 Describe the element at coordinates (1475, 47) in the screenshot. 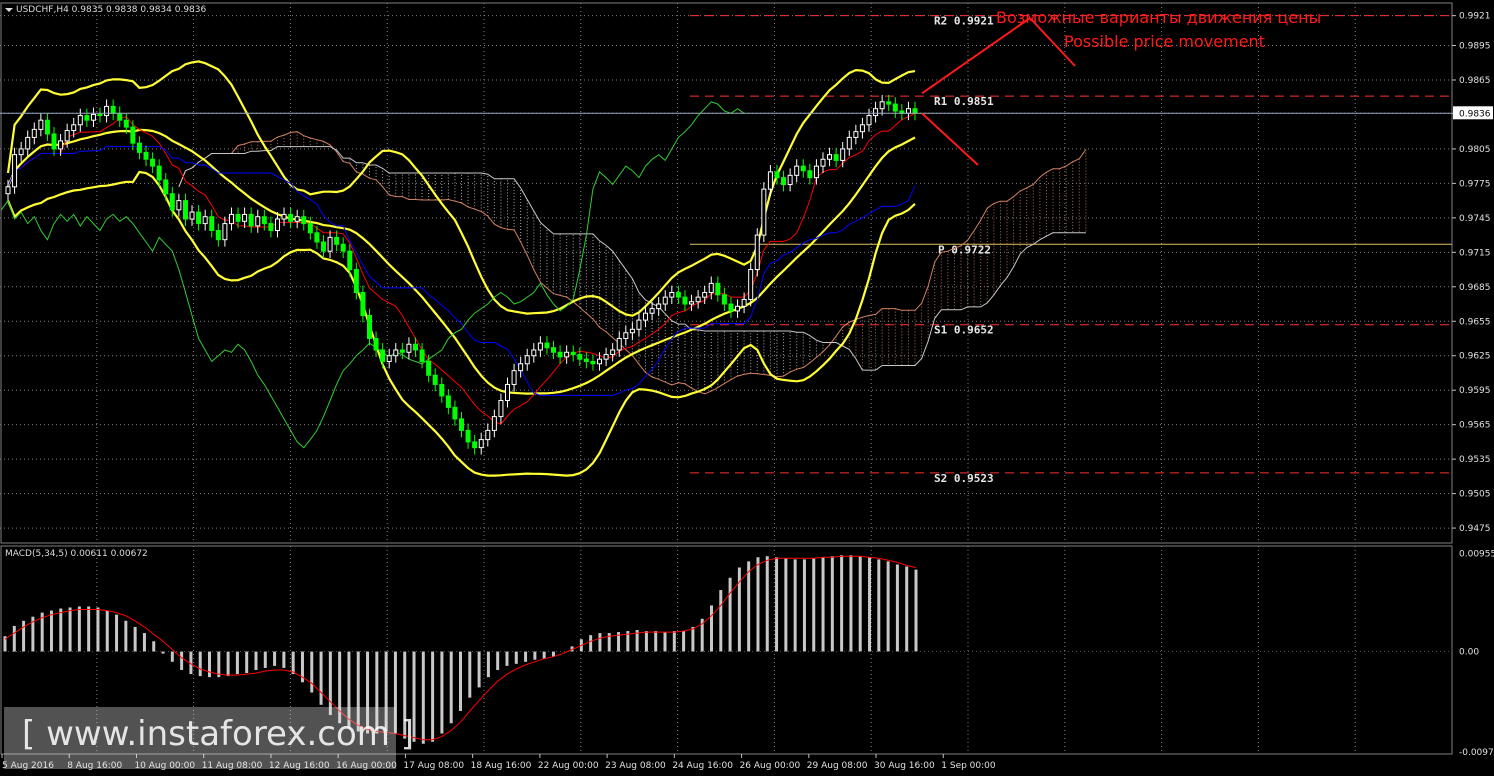

I see `price-tick-label: 0.9895` at that location.